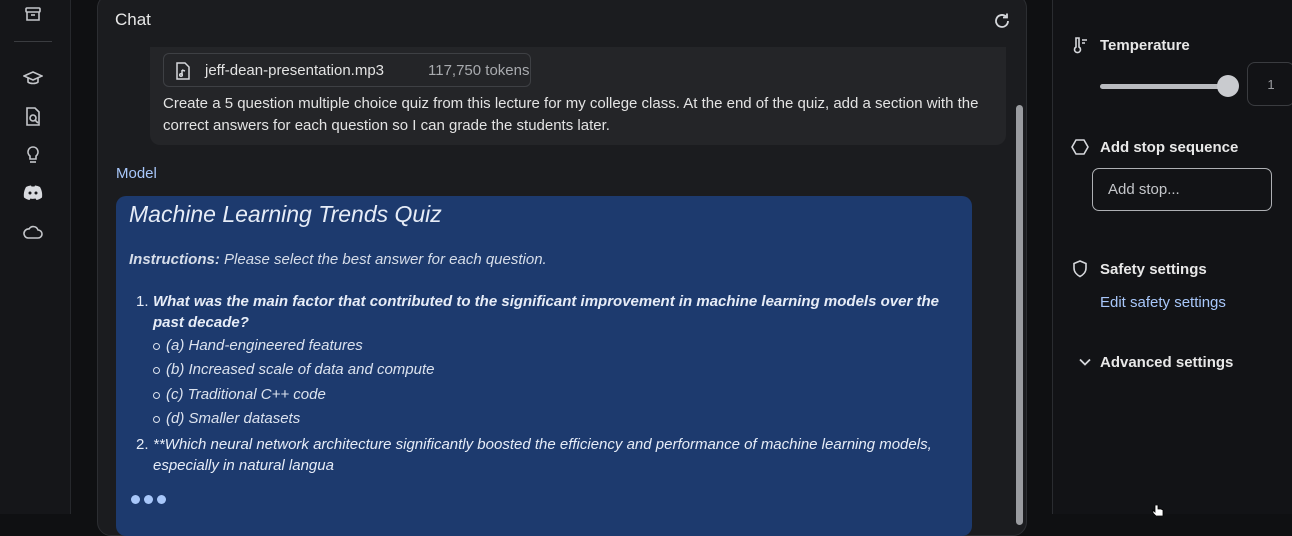  Describe the element at coordinates (1085, 362) in the screenshot. I see `chevron-down-icon` at that location.